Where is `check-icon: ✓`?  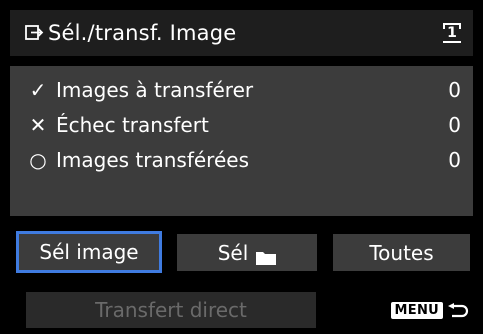
check-icon: ✓ is located at coordinates (38, 90).